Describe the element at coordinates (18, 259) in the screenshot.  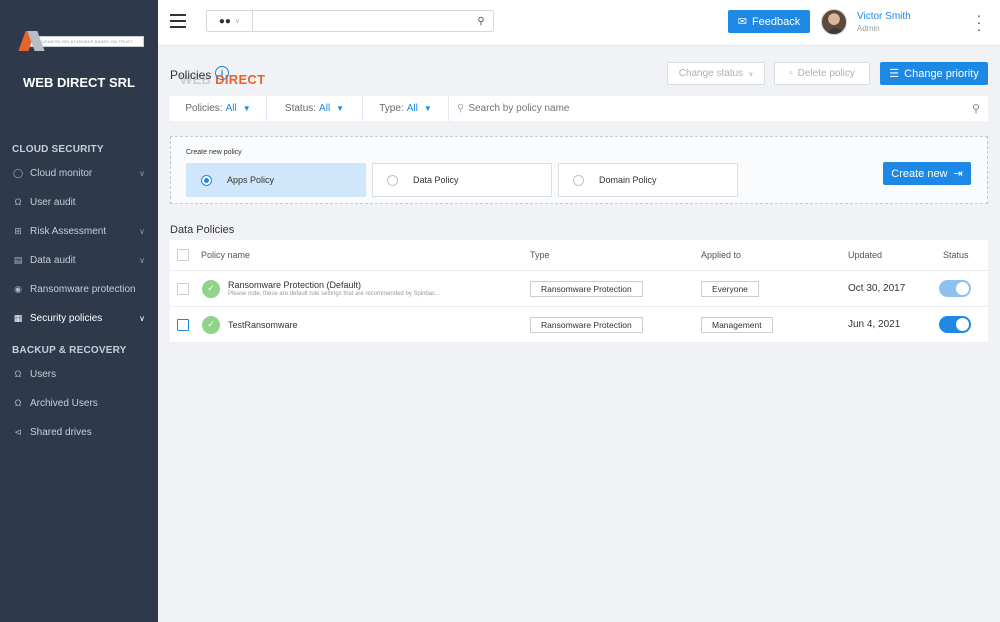
I see `document-icon: ▤` at that location.